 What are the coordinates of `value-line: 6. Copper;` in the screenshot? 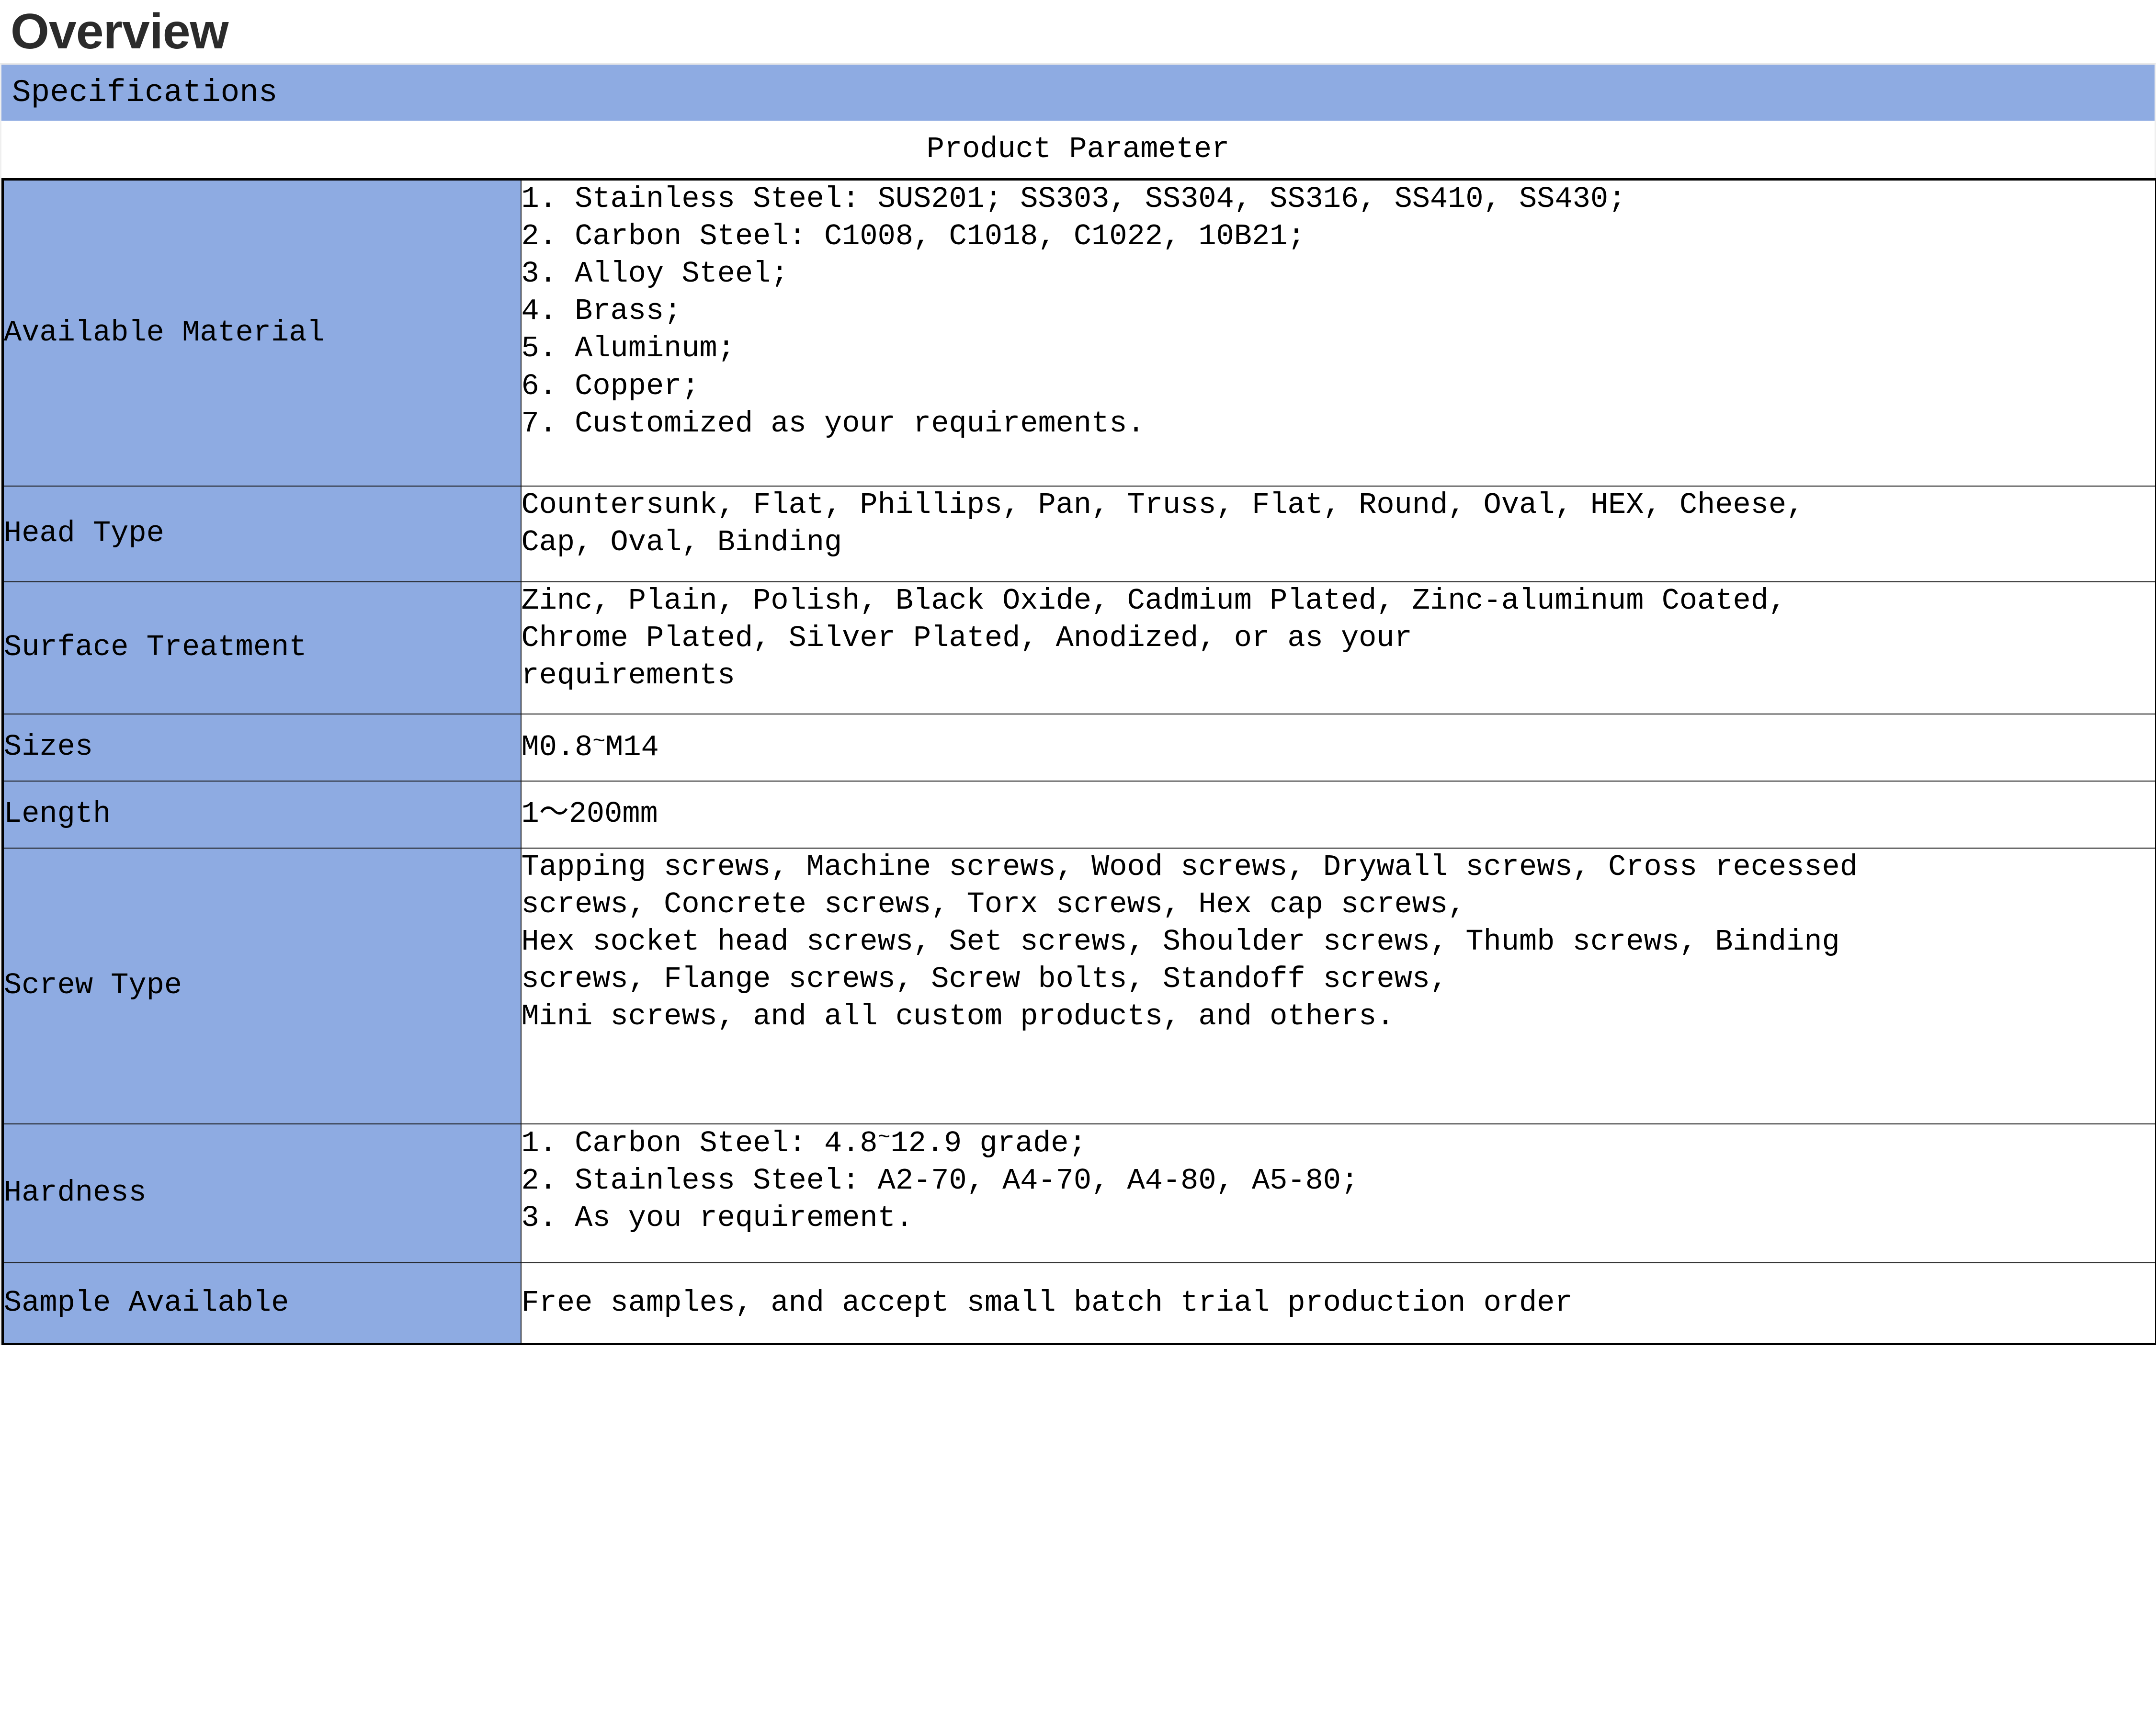 It's located at (610, 386).